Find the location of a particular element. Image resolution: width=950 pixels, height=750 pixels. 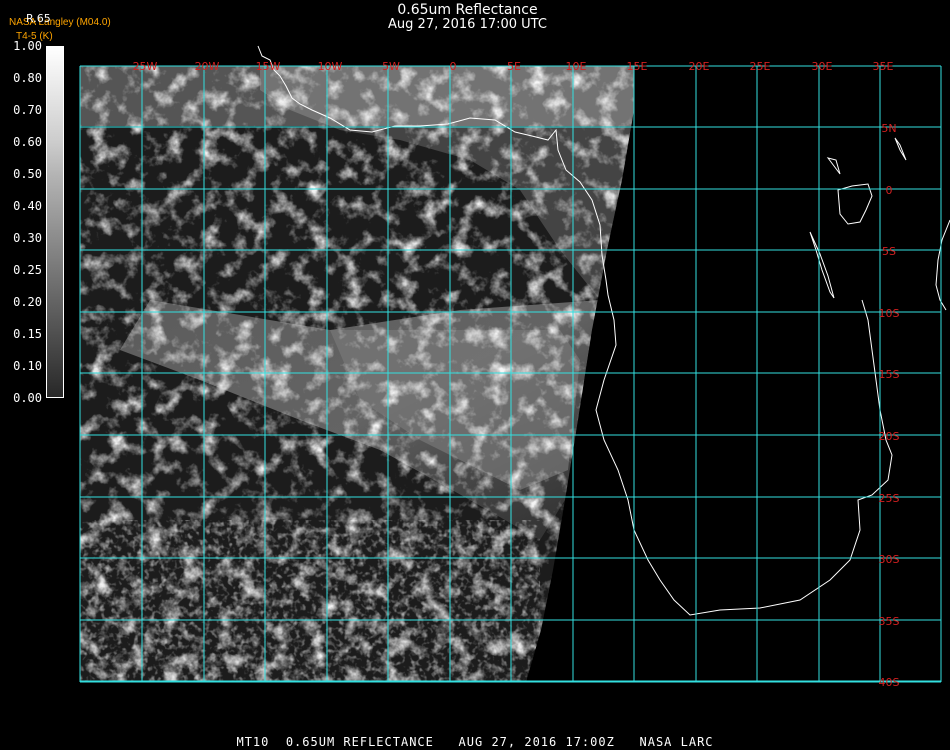

longitude-label: 0 is located at coordinates (453, 66).